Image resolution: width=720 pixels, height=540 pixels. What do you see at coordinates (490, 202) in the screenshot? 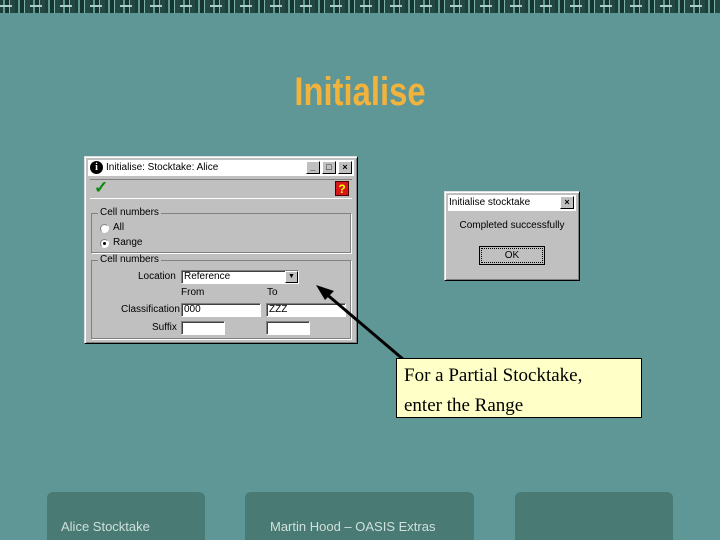
I see `message-window-title: Initialise stocktake` at bounding box center [490, 202].